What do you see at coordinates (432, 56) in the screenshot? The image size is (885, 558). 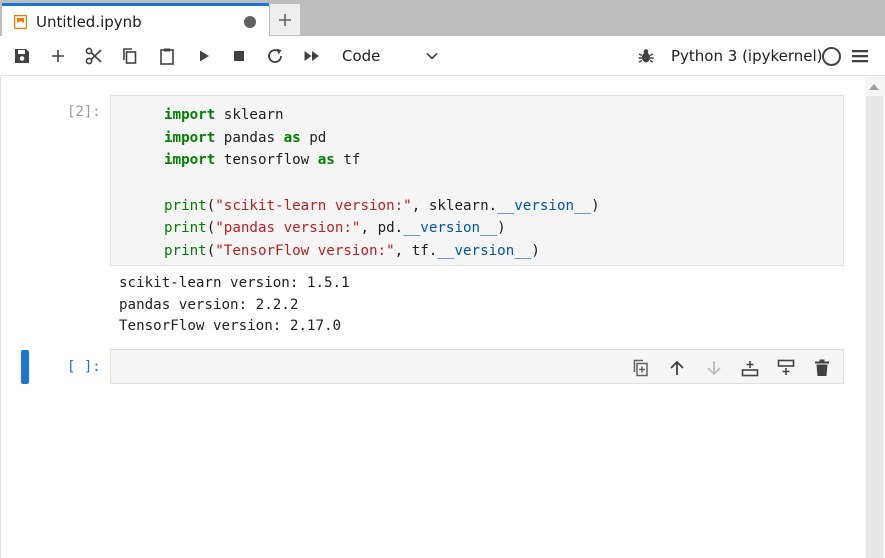 I see `chevron-down-icon` at bounding box center [432, 56].